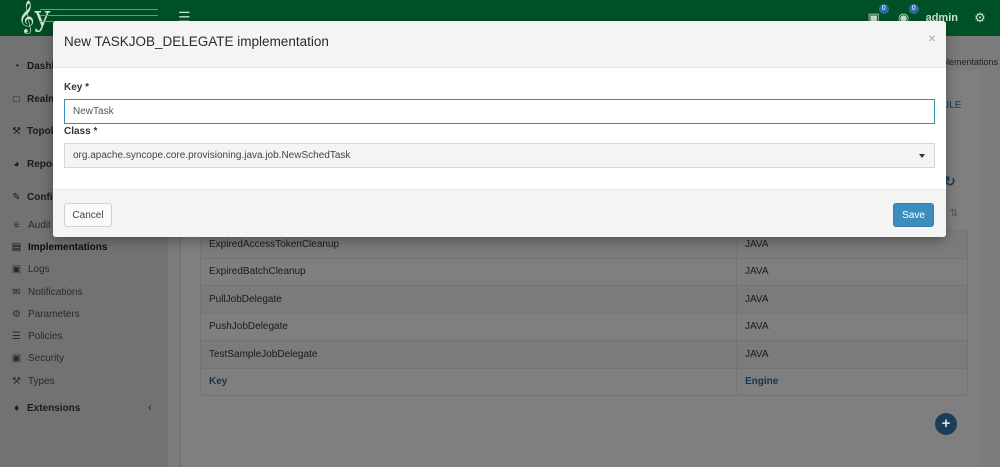 The width and height of the screenshot is (1000, 467). Describe the element at coordinates (150, 408) in the screenshot. I see `chevron-left-icon: ‹` at that location.